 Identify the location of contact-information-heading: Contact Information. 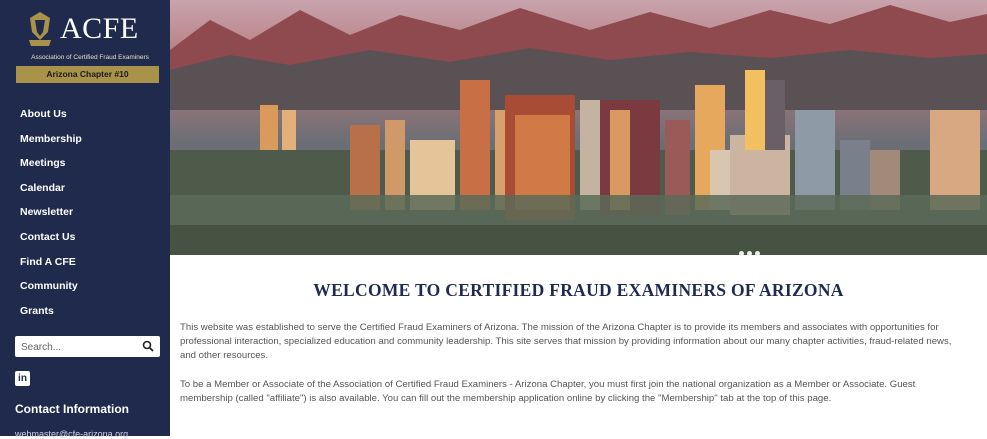
(72, 409).